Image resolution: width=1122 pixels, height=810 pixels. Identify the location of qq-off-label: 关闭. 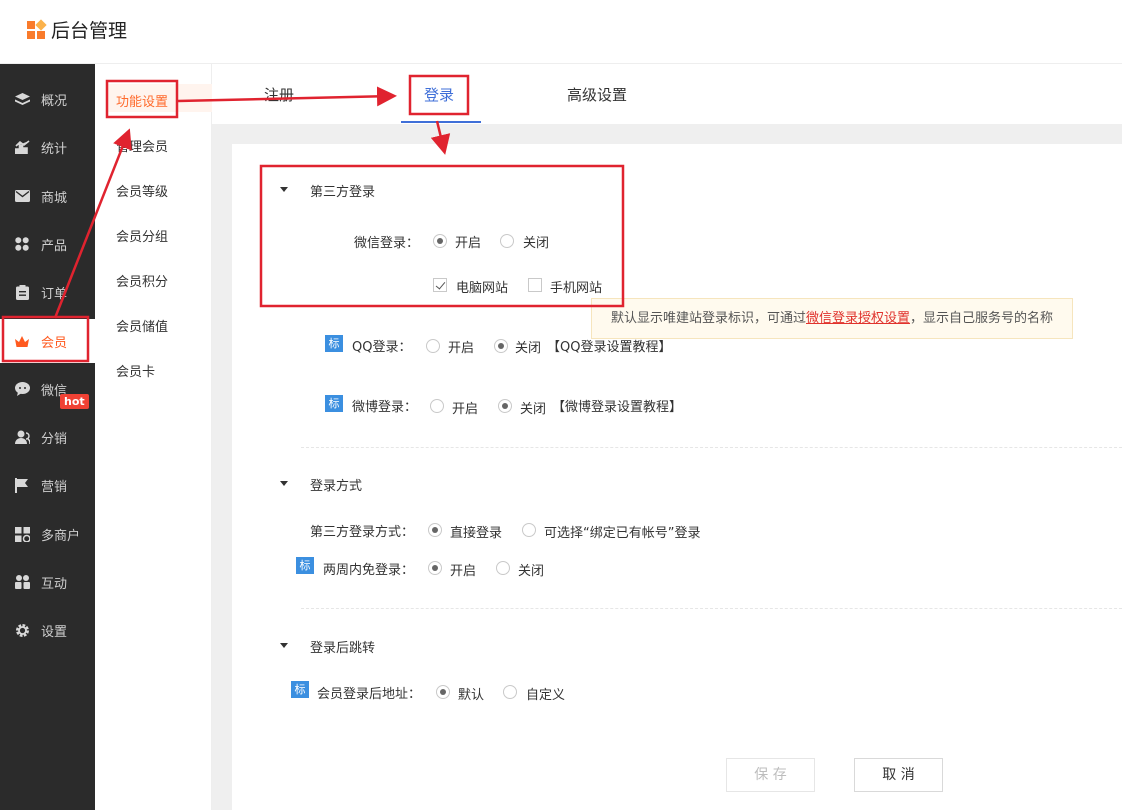
(528, 346).